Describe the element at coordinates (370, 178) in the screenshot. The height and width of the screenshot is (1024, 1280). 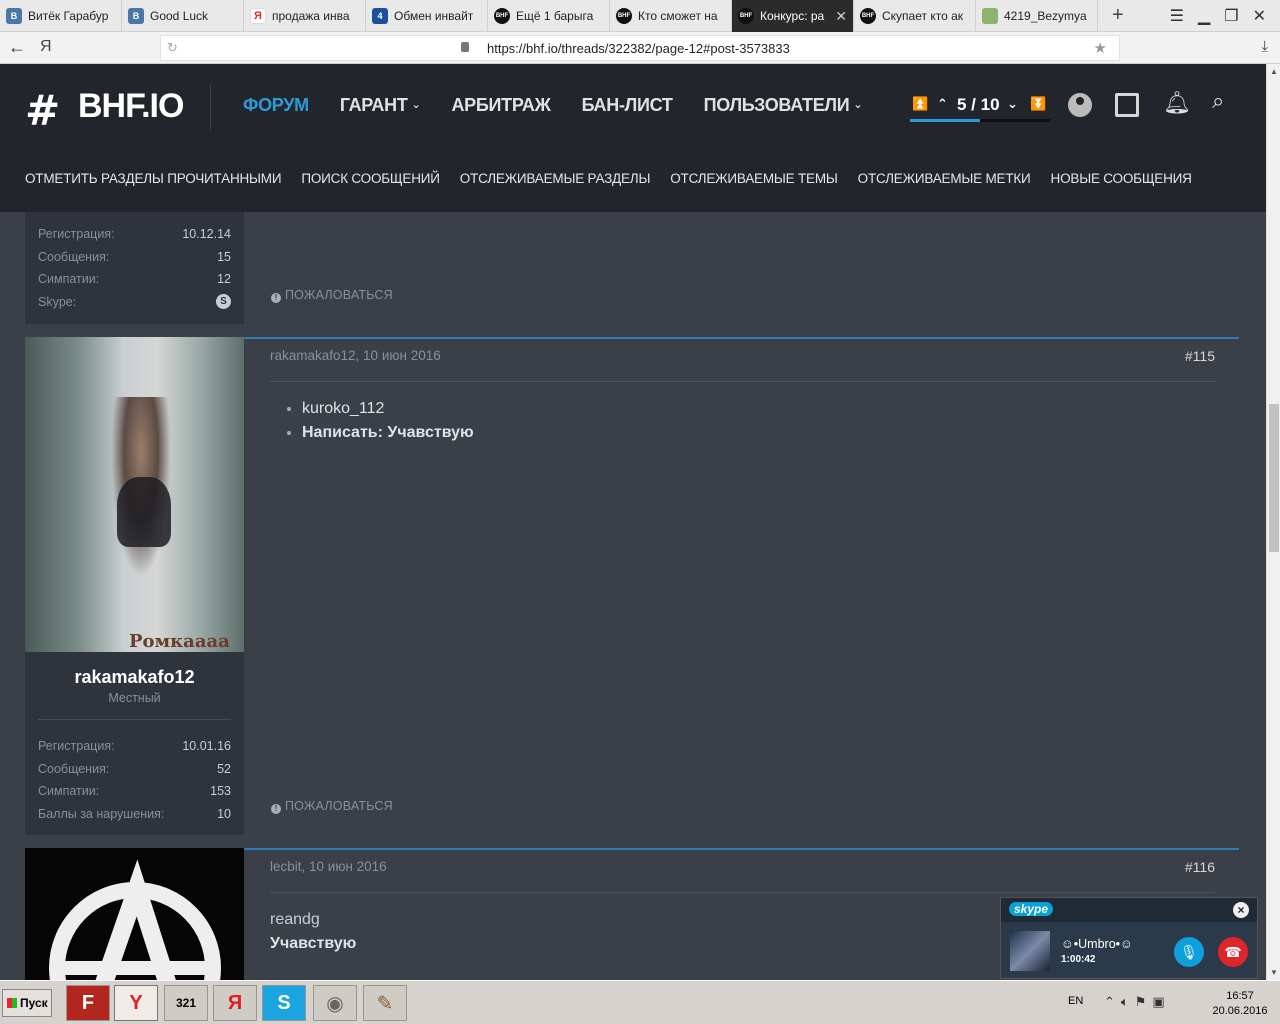
I see `subnav-search-posts: ПОИСК СООБЩЕНИЙ` at that location.